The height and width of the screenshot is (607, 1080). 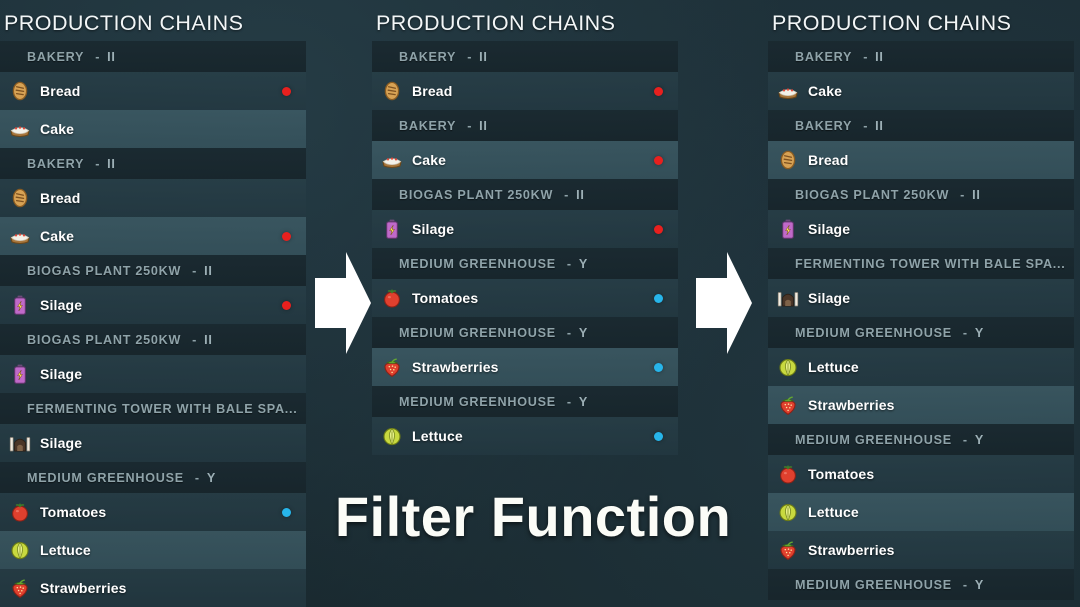 What do you see at coordinates (445, 298) in the screenshot?
I see `production-item-label: Tomatoes` at bounding box center [445, 298].